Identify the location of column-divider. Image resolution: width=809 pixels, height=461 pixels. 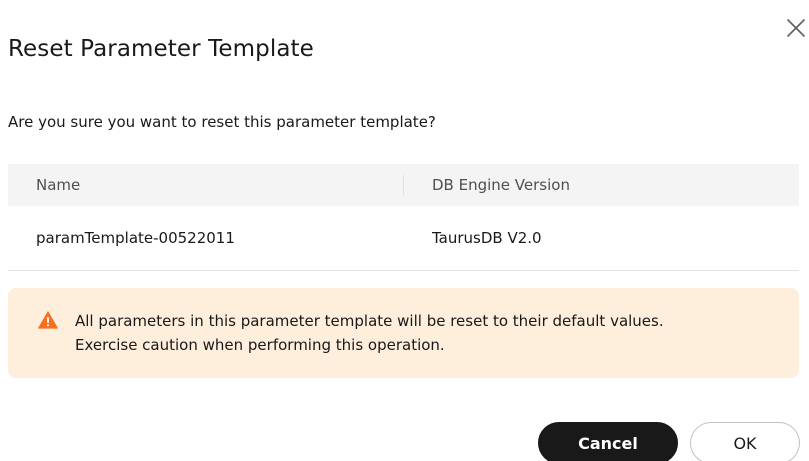
(403, 185).